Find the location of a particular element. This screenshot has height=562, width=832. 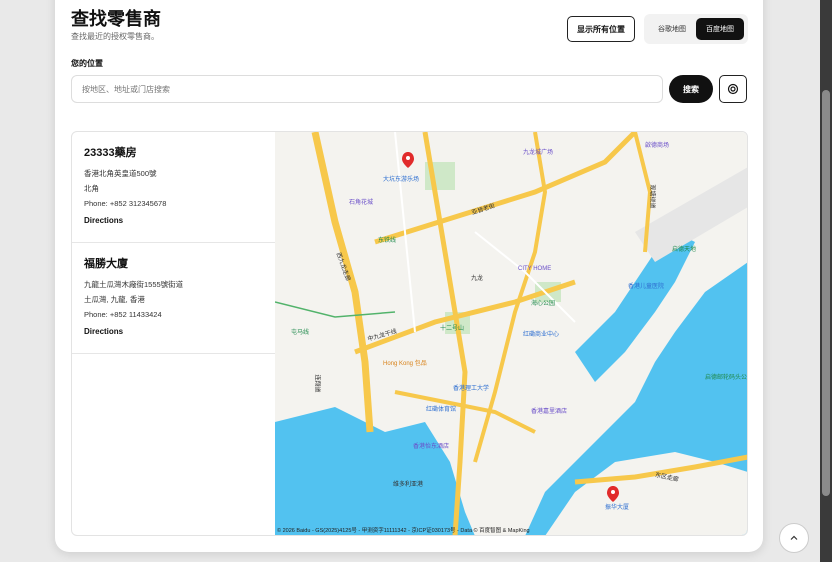

map-label: 观塘绕道 is located at coordinates (651, 196).